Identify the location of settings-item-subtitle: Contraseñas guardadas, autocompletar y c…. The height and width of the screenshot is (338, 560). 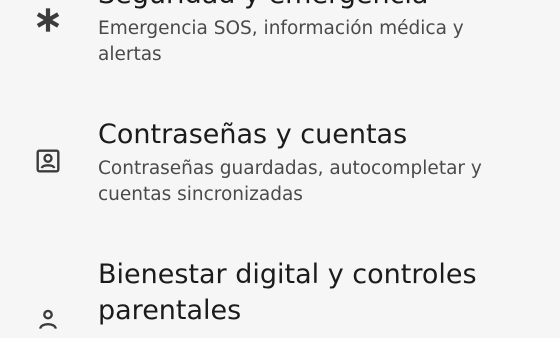
(290, 181).